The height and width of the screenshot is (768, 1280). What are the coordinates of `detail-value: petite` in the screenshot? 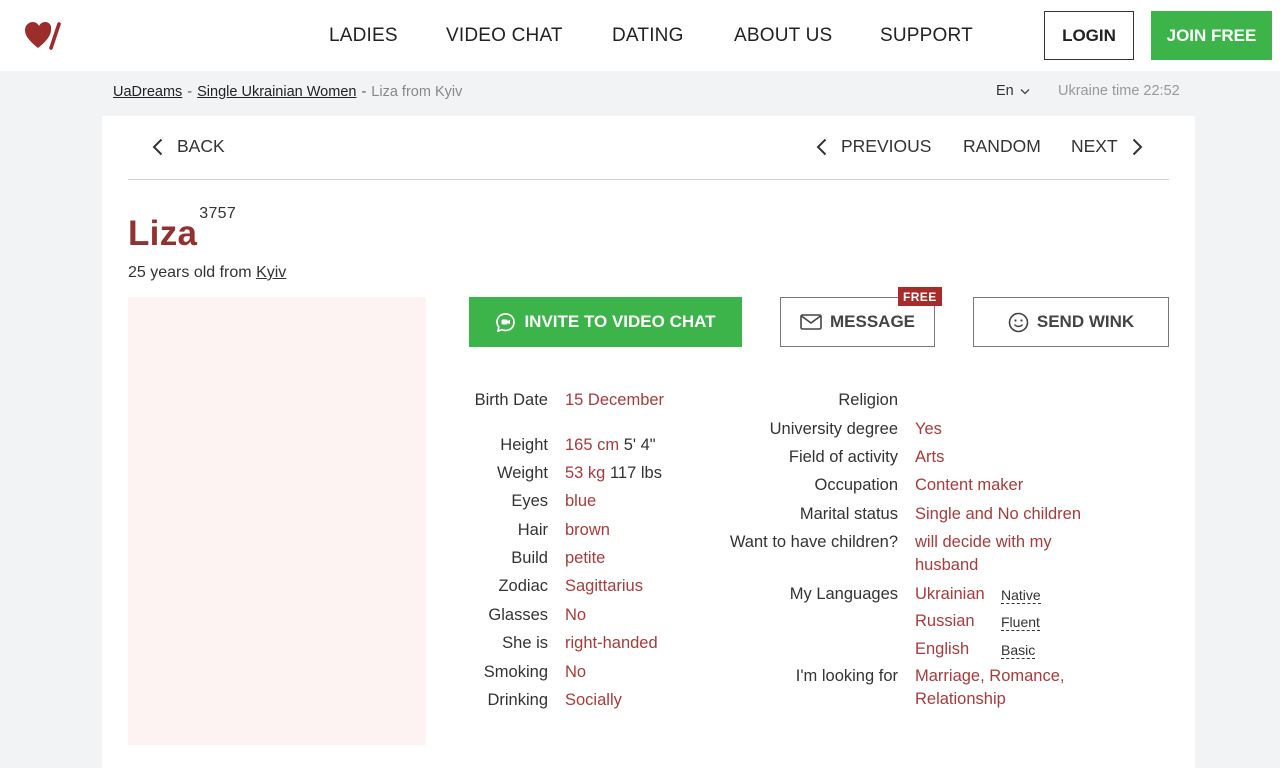 It's located at (585, 558).